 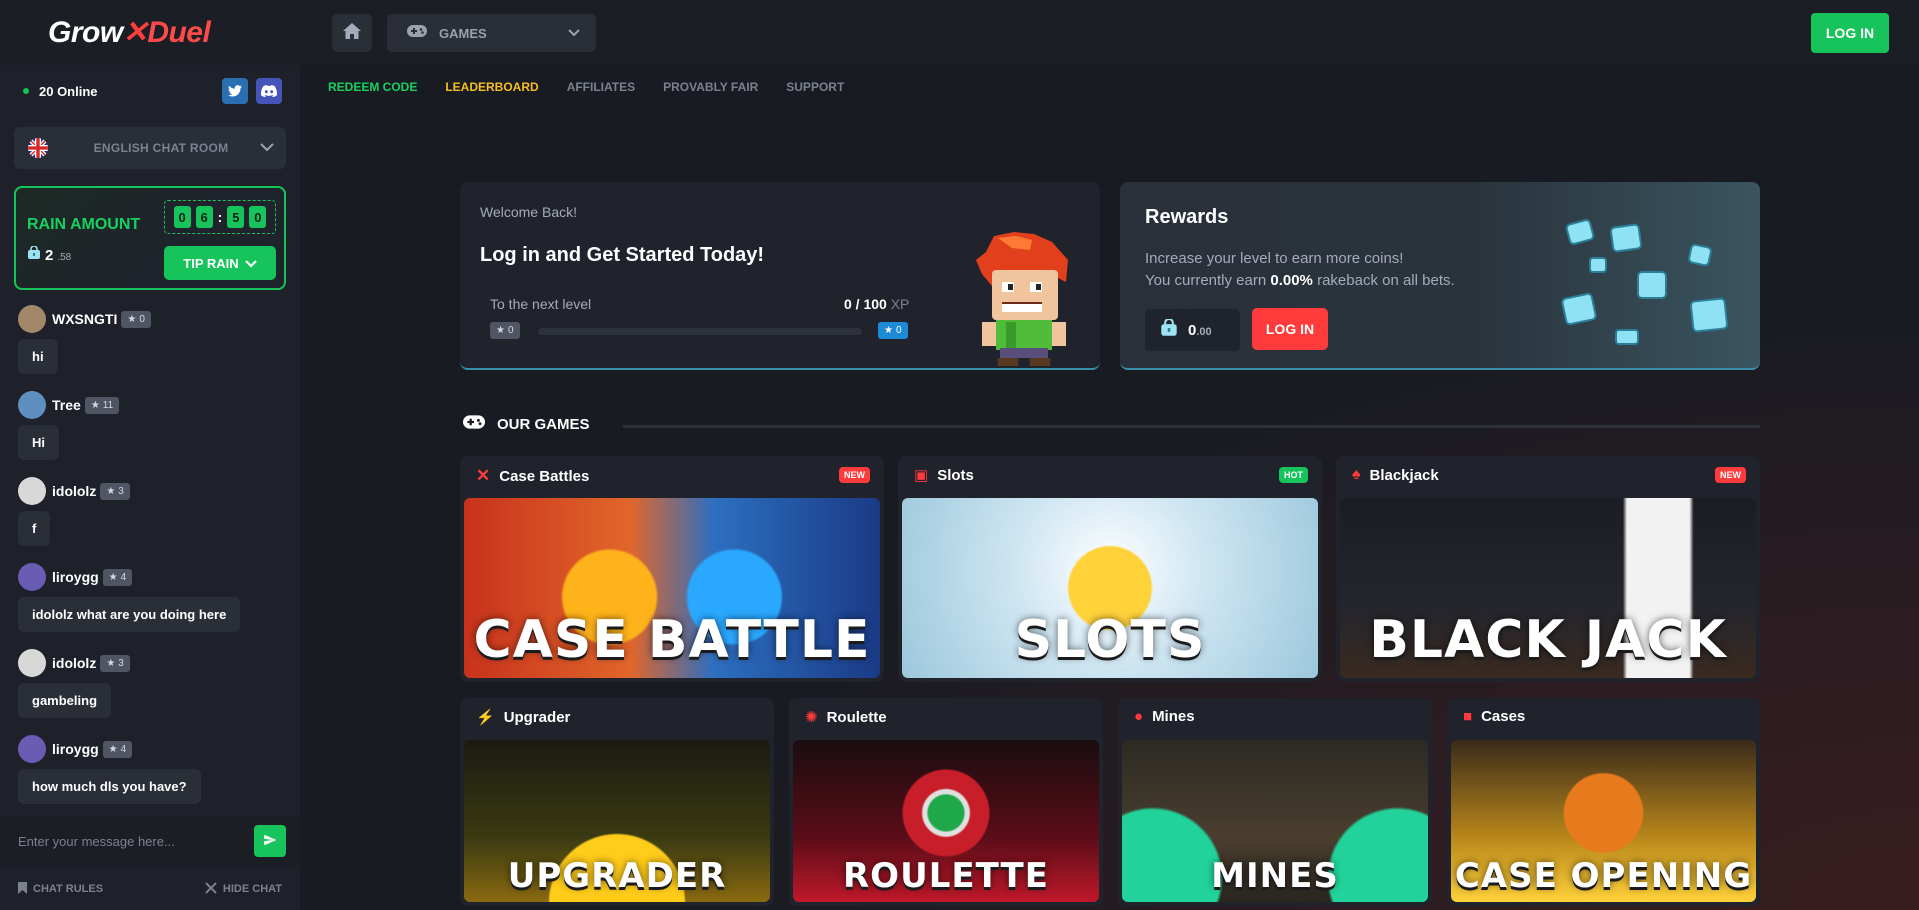 What do you see at coordinates (150, 691) in the screenshot?
I see `chat-message: idololz ★ 3 gambeling` at bounding box center [150, 691].